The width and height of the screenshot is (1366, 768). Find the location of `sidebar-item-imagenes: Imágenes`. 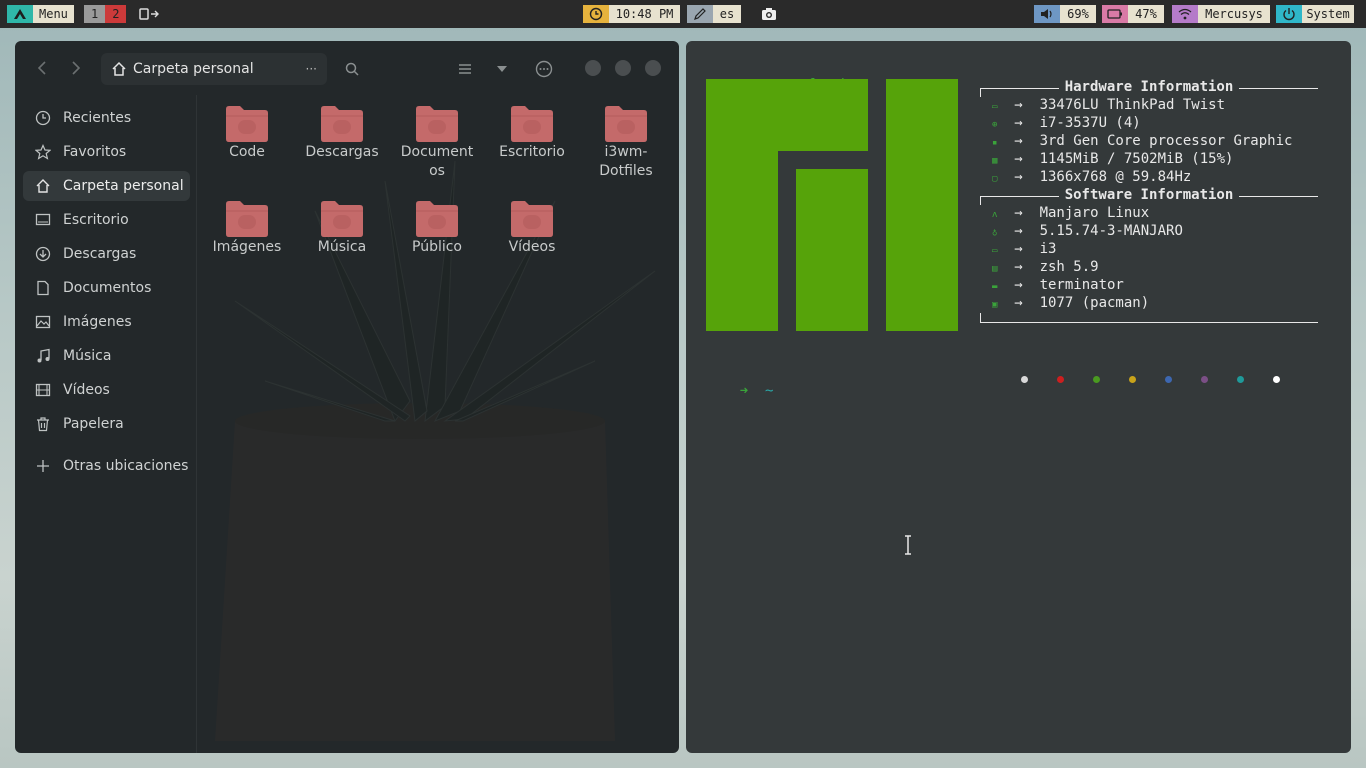

sidebar-item-imagenes: Imágenes is located at coordinates (106, 322).